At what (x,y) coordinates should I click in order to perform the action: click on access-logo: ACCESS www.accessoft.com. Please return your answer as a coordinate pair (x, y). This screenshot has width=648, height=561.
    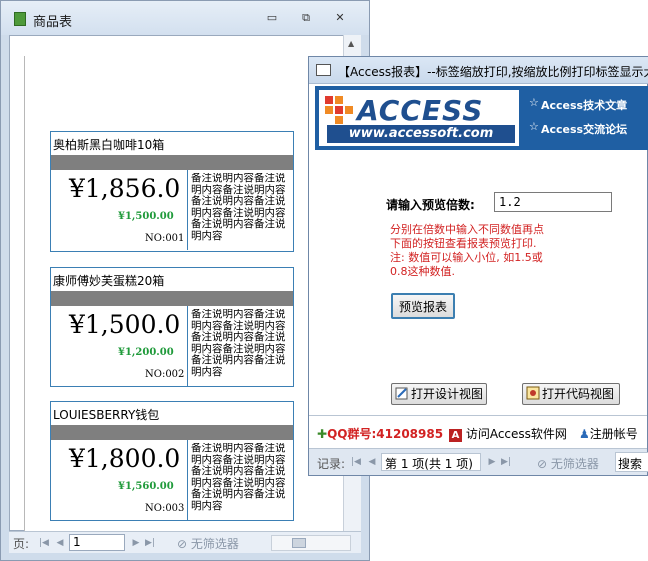
    Looking at the image, I should click on (419, 118).